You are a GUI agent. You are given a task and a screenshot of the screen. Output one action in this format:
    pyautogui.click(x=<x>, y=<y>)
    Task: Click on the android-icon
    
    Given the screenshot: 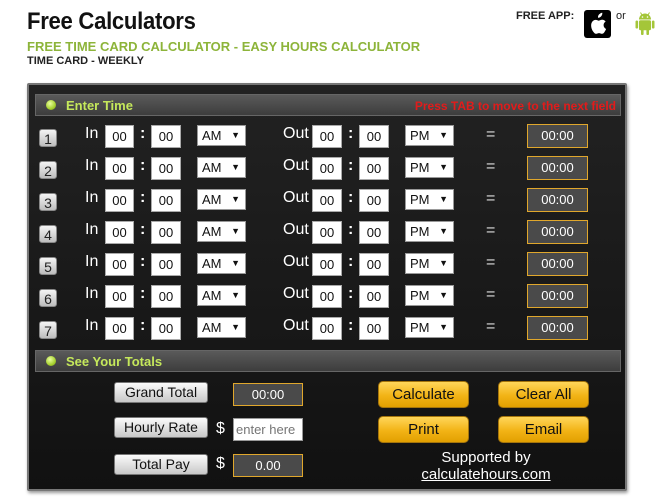 What is the action you would take?
    pyautogui.click(x=645, y=23)
    